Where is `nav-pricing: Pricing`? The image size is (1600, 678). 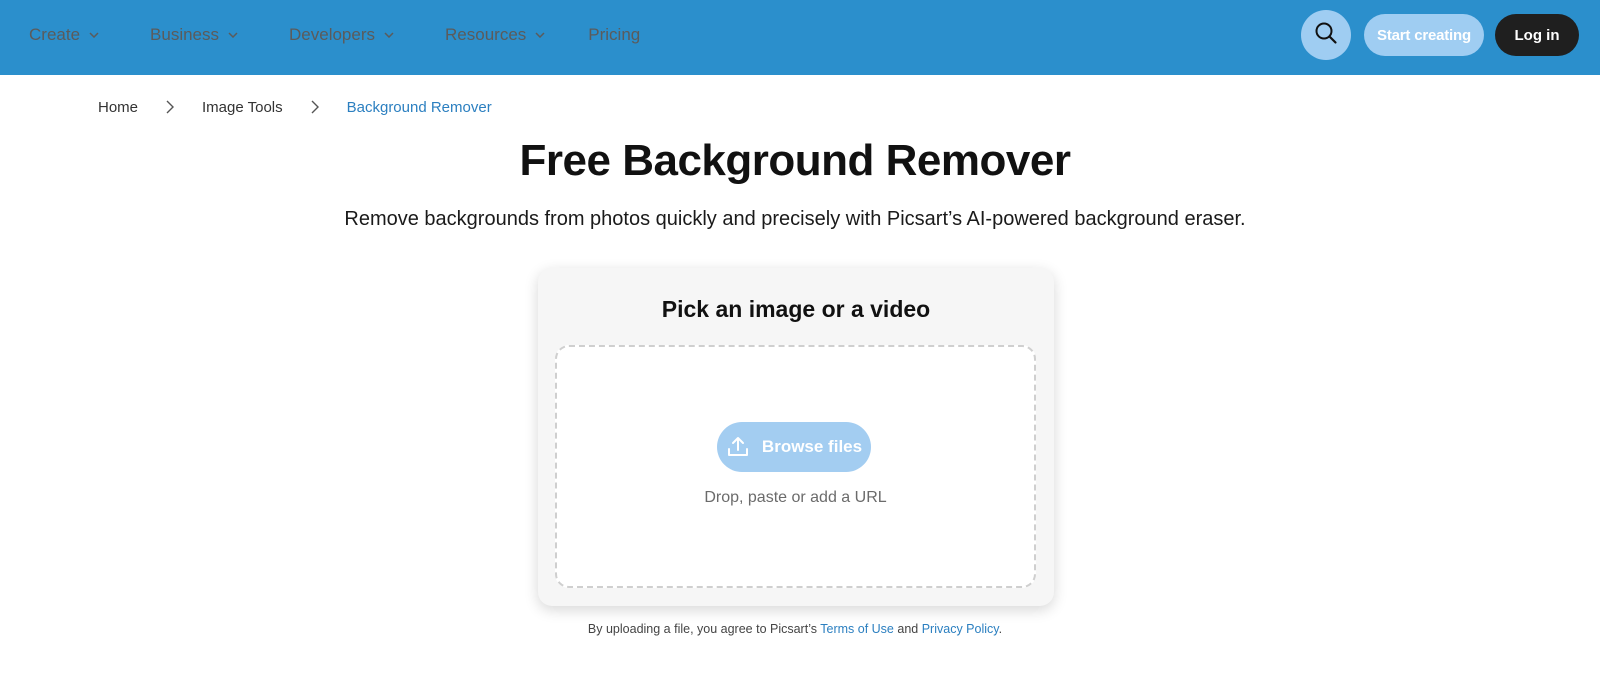
nav-pricing: Pricing is located at coordinates (614, 35).